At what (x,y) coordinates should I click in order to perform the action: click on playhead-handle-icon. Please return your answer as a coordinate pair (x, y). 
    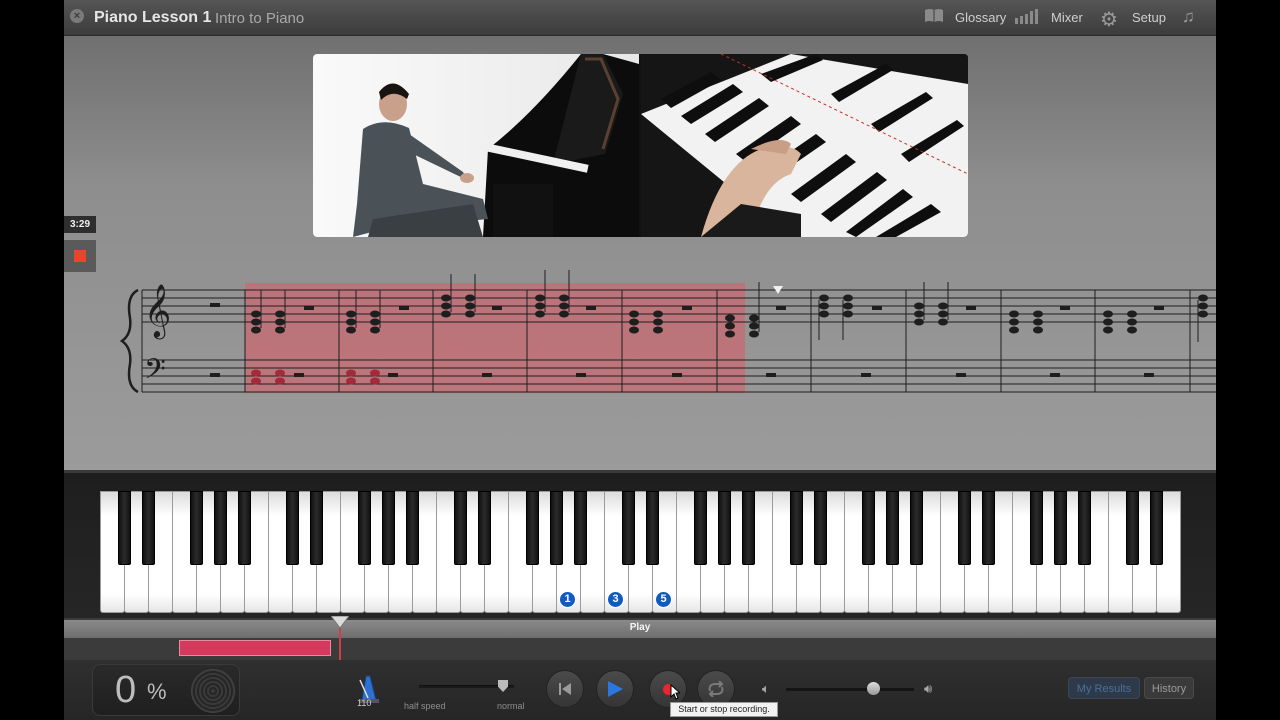
    Looking at the image, I should click on (340, 622).